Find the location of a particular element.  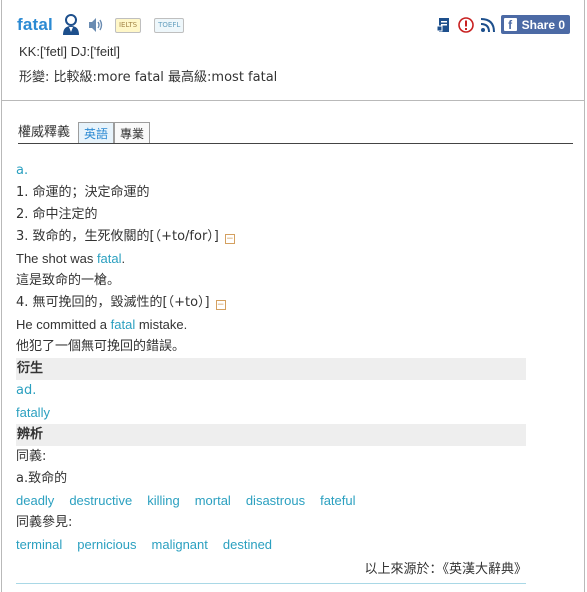

bookmark-icon is located at coordinates (444, 25).